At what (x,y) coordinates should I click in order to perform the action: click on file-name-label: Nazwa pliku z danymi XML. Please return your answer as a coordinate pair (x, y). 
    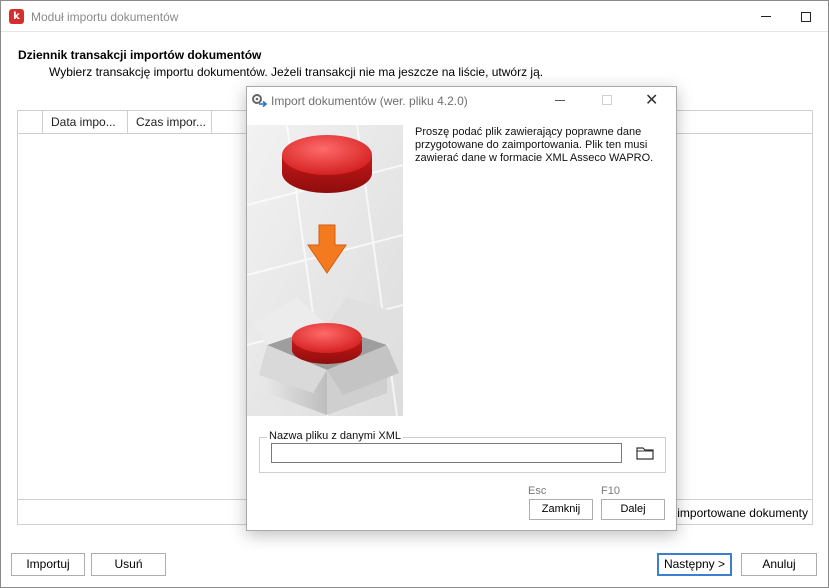
    Looking at the image, I should click on (335, 436).